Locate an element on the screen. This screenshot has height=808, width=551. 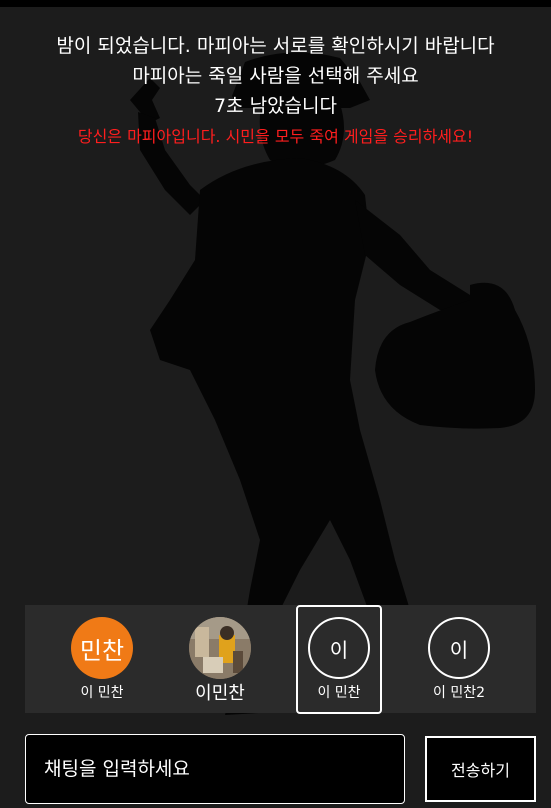
avatar is located at coordinates (220, 648).